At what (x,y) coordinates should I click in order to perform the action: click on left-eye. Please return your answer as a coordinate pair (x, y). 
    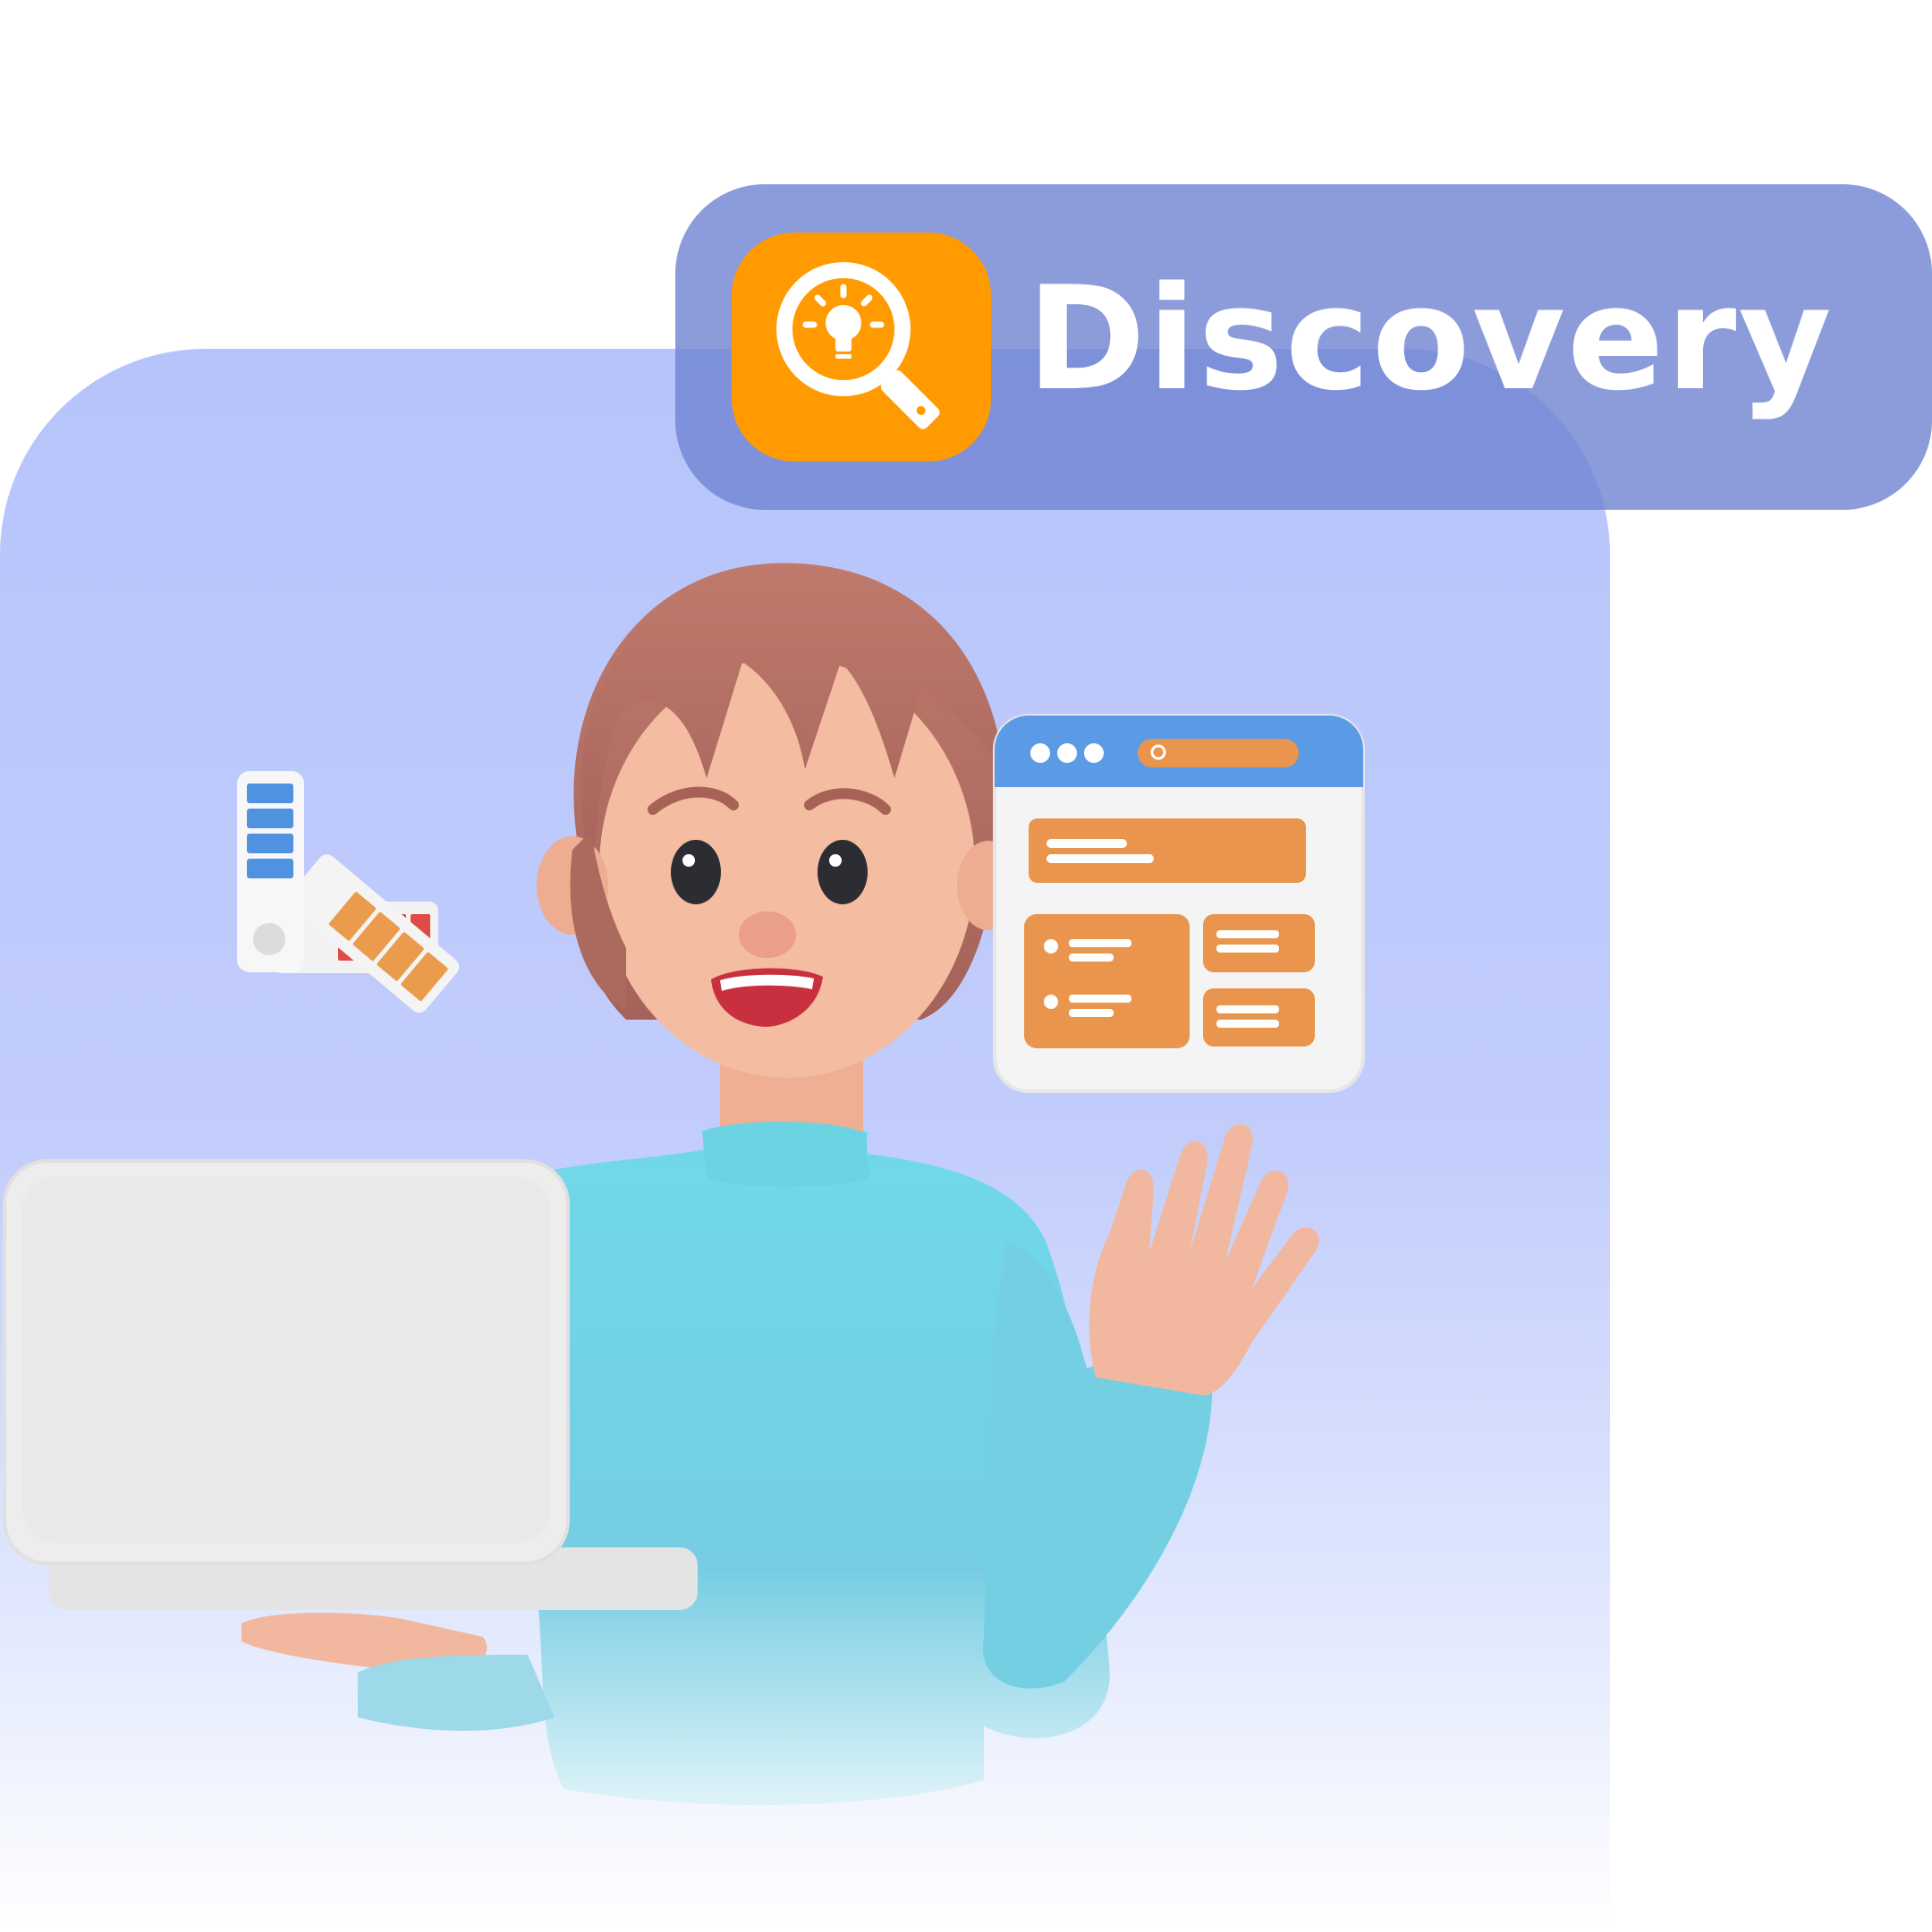
    Looking at the image, I should click on (696, 872).